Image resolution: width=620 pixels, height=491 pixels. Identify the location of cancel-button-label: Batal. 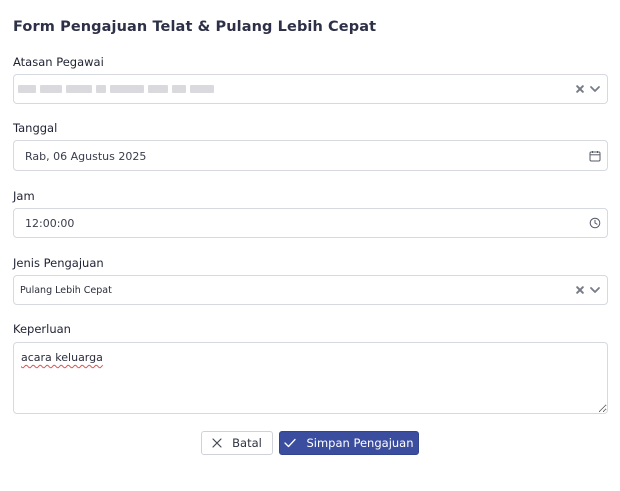
(247, 443).